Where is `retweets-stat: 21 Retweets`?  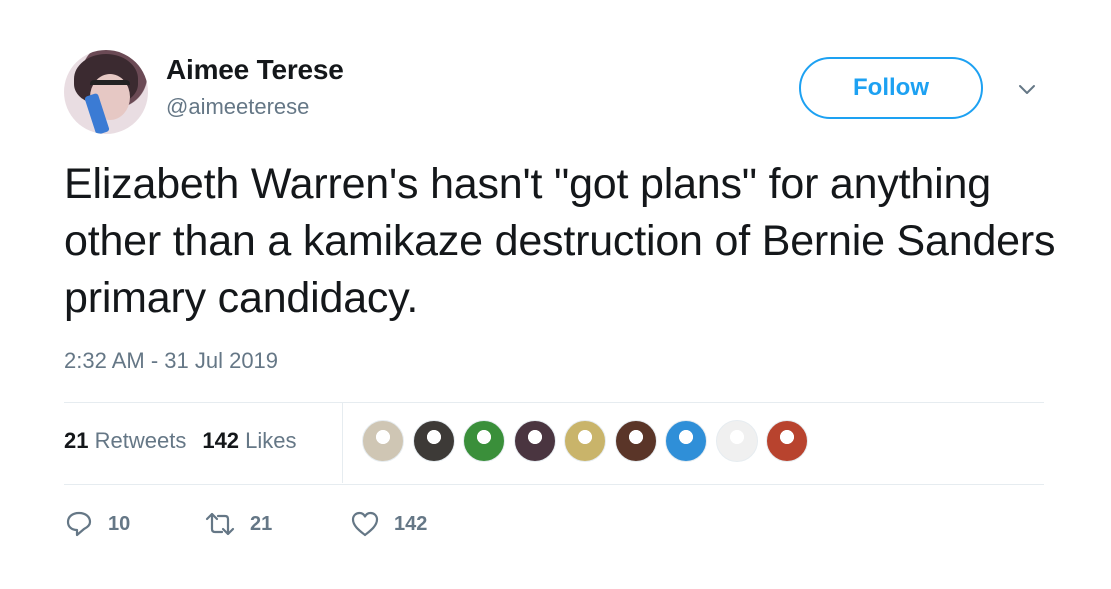 retweets-stat: 21 Retweets is located at coordinates (125, 440).